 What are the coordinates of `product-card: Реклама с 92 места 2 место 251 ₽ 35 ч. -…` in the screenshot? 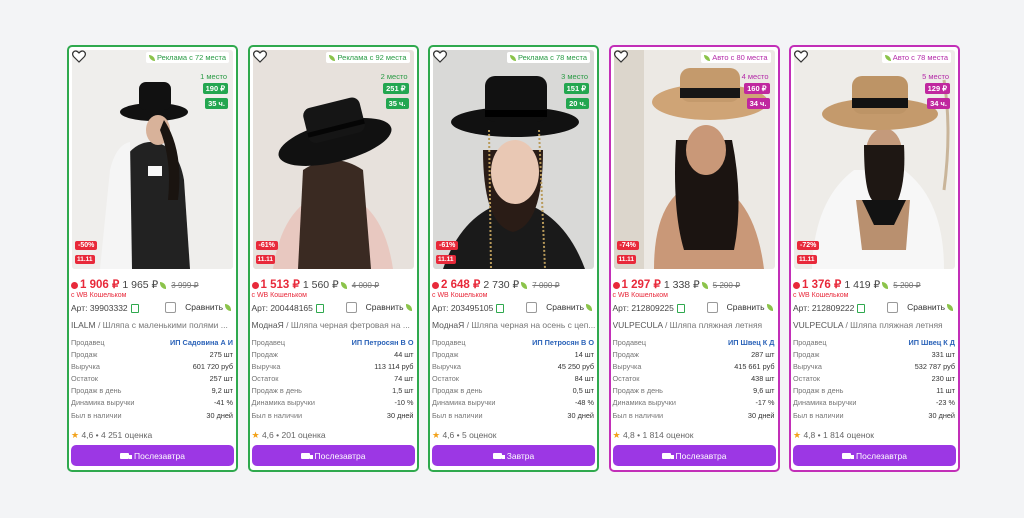 It's located at (333, 258).